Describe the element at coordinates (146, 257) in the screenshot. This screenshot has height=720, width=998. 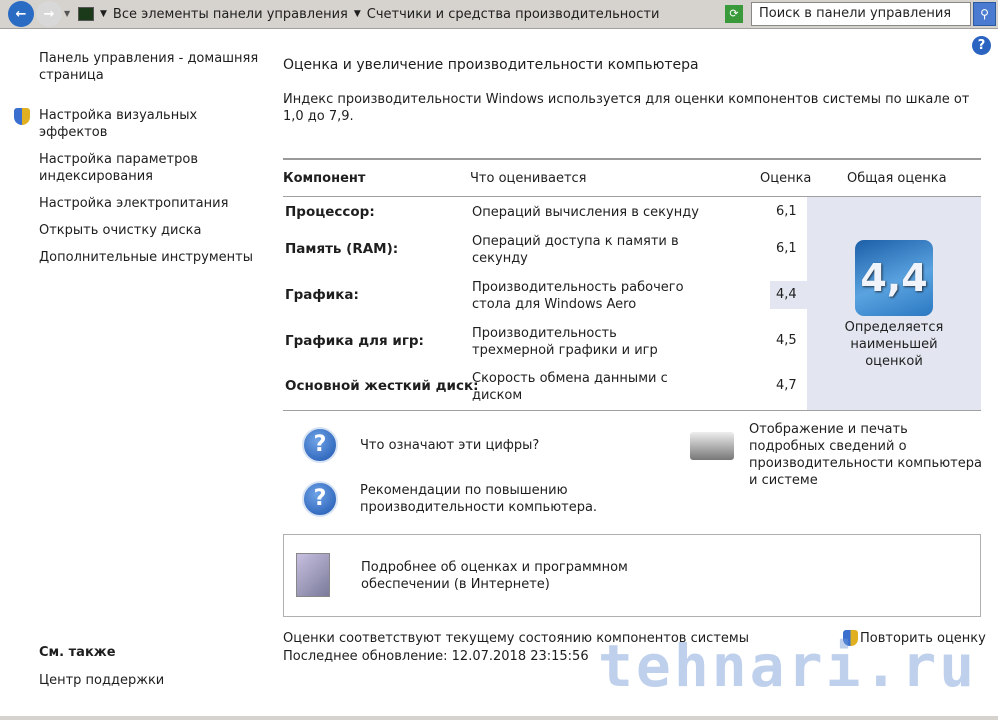
I see `sidebar-item-advanced-tools: Дополнительные инструменты` at that location.